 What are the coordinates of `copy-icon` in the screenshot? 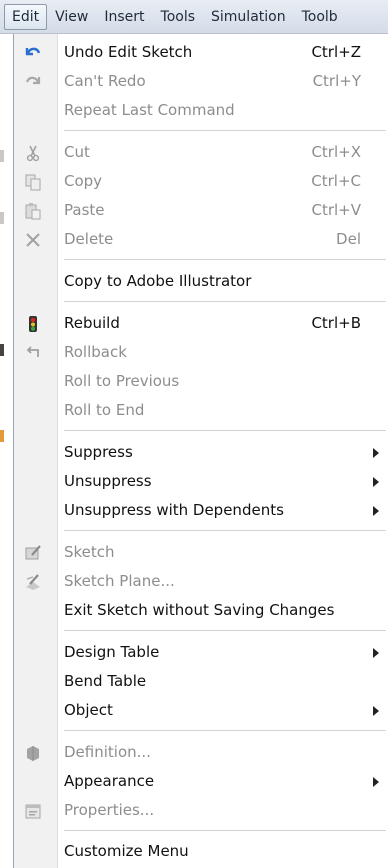 It's located at (33, 182).